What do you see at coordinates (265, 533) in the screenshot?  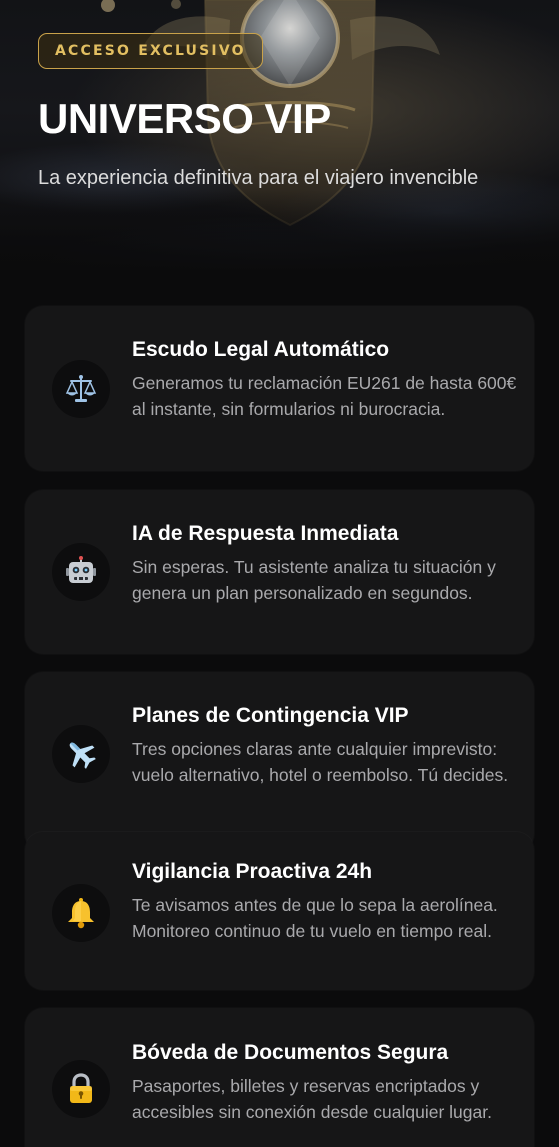 I see `feature-title: IA de Respuesta Inmediata` at bounding box center [265, 533].